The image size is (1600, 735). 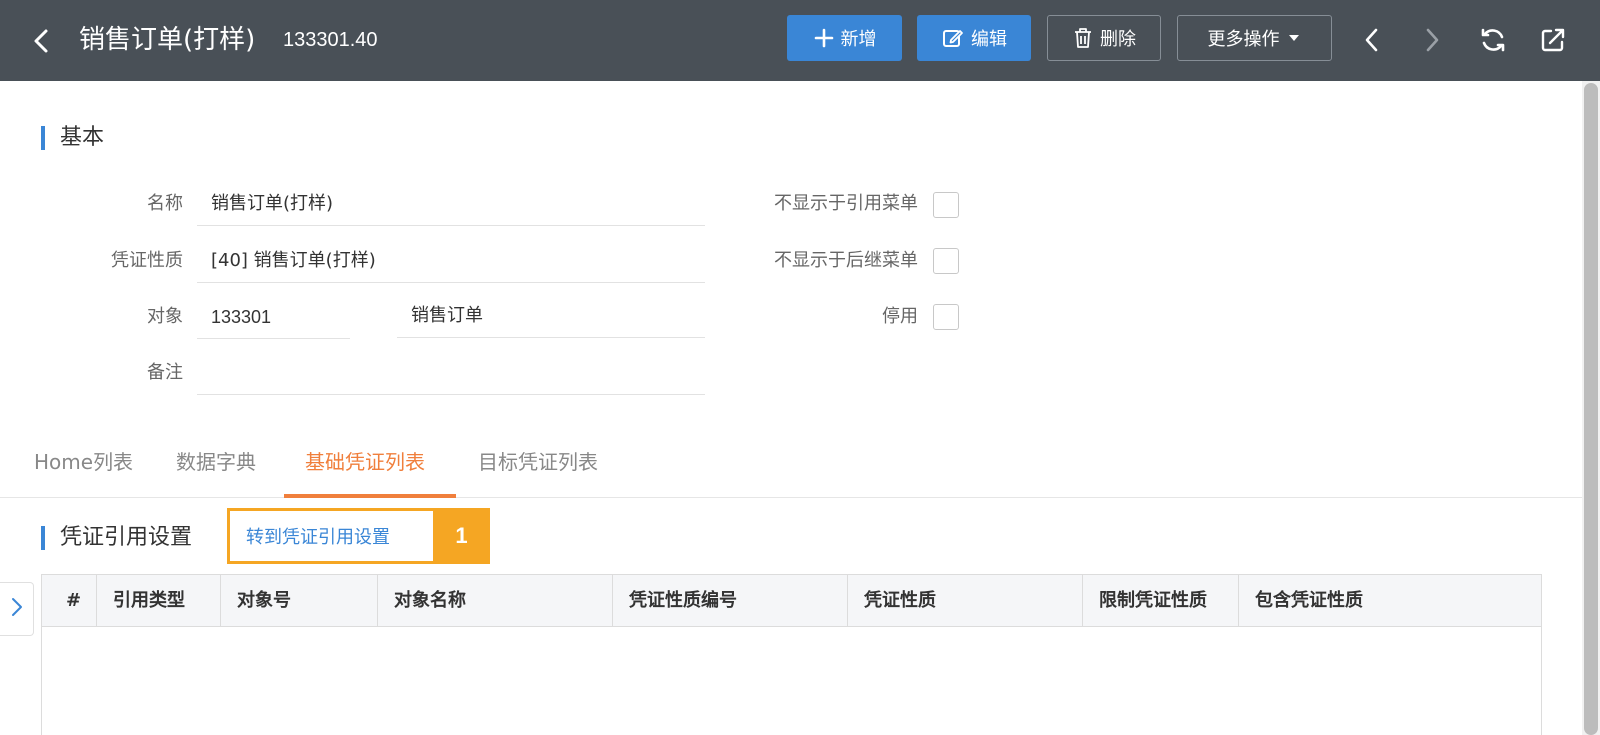 I want to click on delete-button: 删除, so click(x=1104, y=38).